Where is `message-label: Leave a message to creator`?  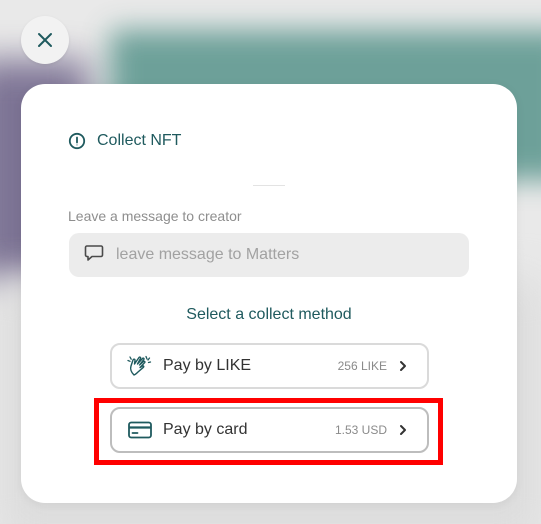 message-label: Leave a message to creator is located at coordinates (155, 216).